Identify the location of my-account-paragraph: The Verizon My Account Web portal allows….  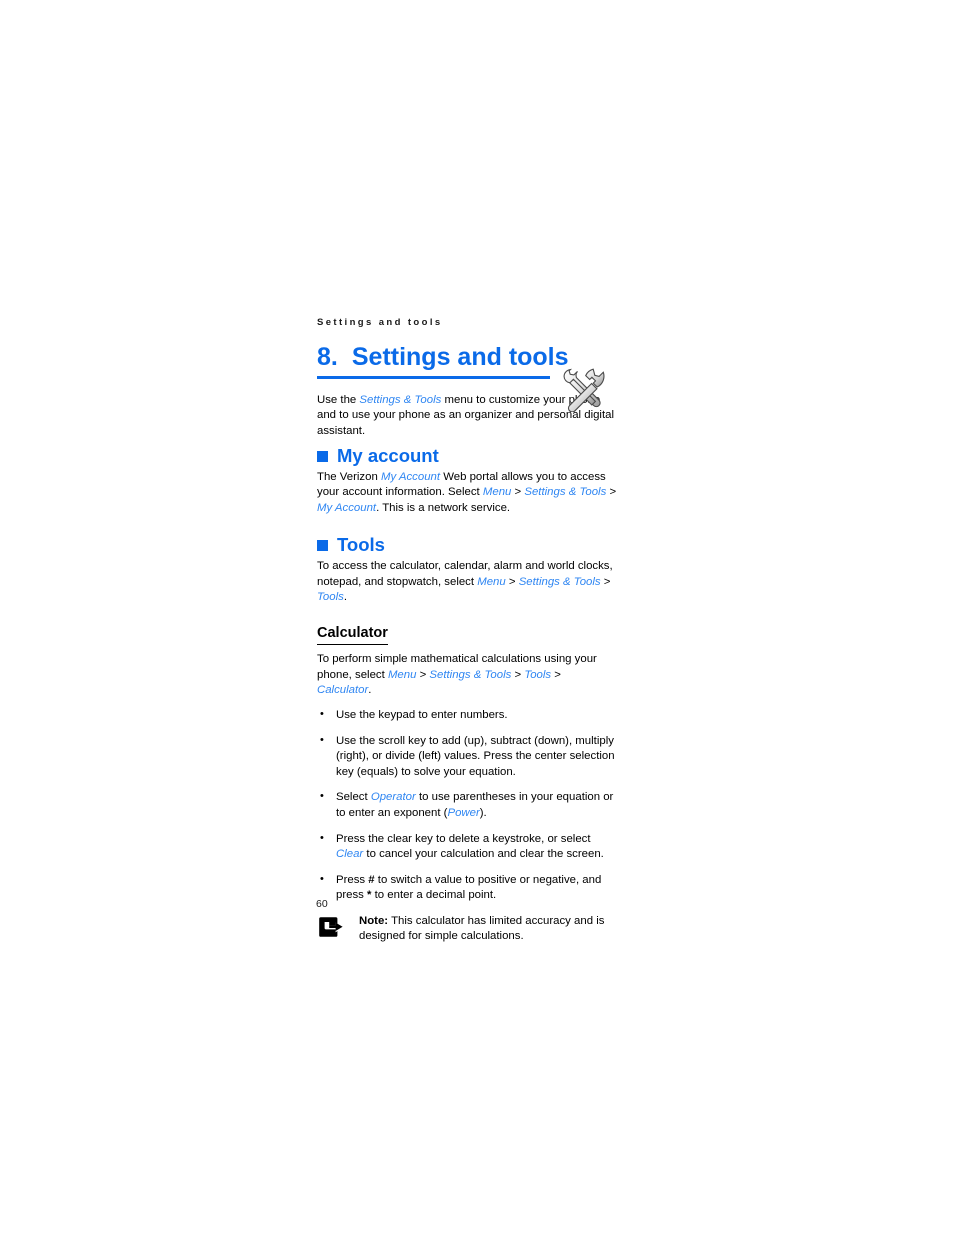
(467, 493).